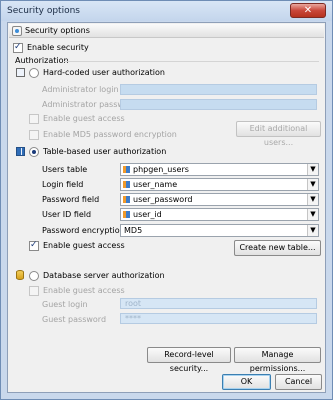 The height and width of the screenshot is (400, 333). What do you see at coordinates (63, 184) in the screenshot?
I see `login-field-label: Login field` at bounding box center [63, 184].